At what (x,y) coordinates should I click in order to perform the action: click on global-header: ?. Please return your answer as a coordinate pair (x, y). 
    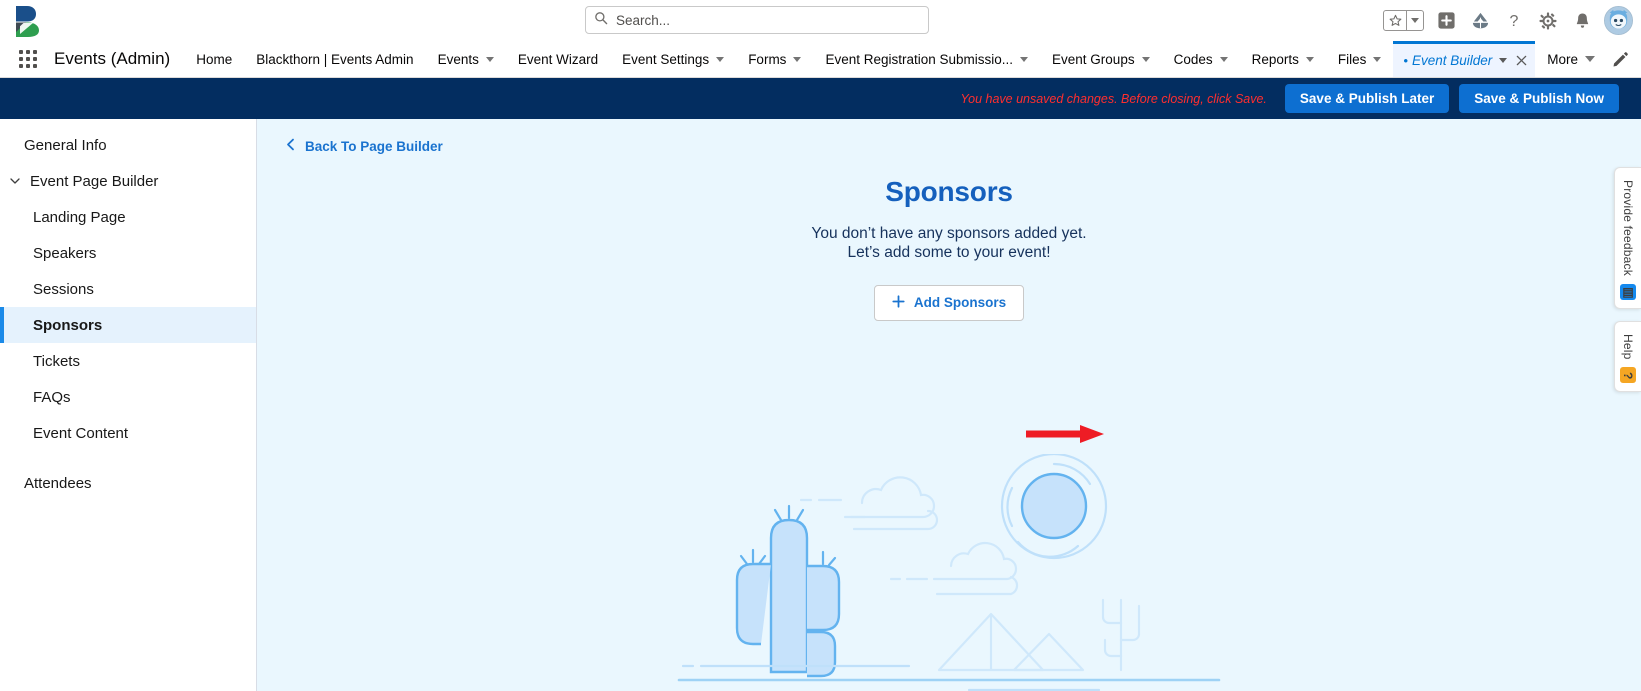
    Looking at the image, I should click on (820, 20).